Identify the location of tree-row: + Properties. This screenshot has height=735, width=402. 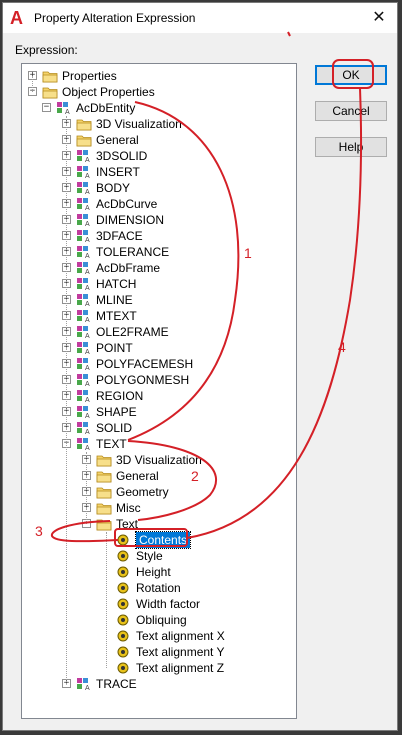
(159, 76).